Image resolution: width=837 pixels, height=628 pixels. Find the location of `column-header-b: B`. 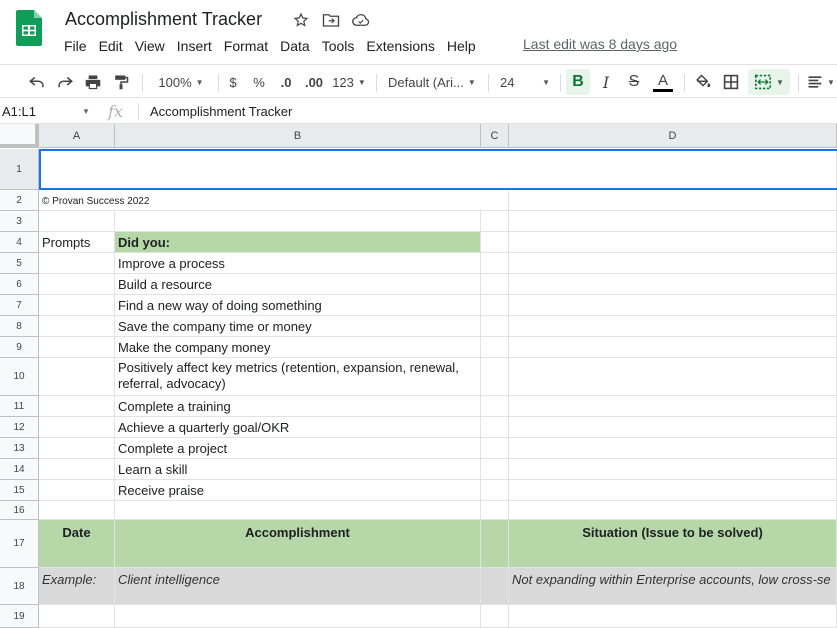

column-header-b: B is located at coordinates (298, 136).